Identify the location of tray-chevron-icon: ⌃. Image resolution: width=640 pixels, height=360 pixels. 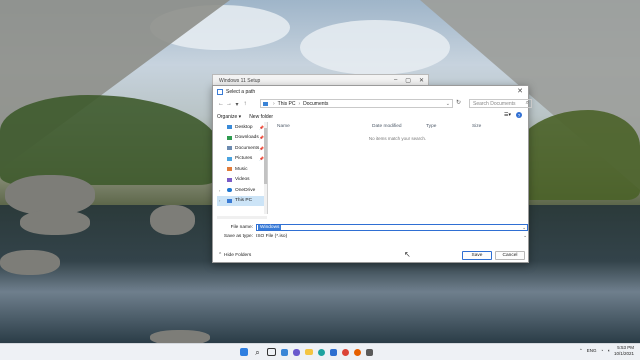
(581, 351).